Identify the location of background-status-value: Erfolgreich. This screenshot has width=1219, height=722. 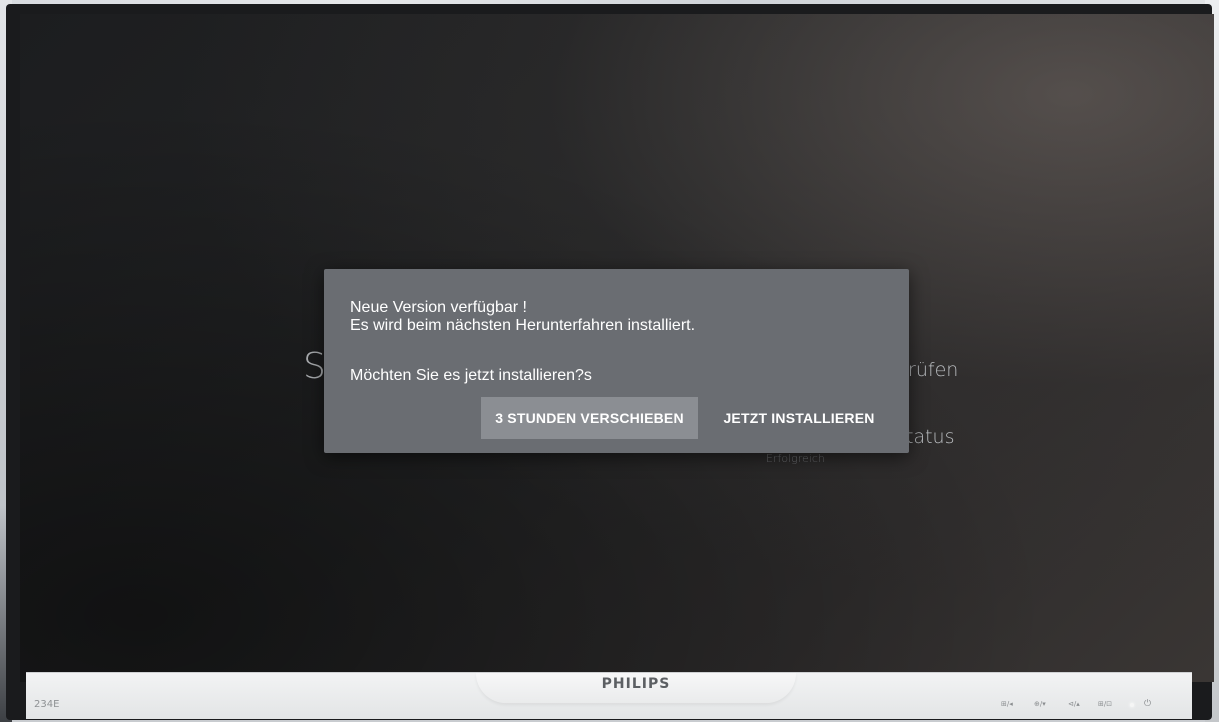
(795, 458).